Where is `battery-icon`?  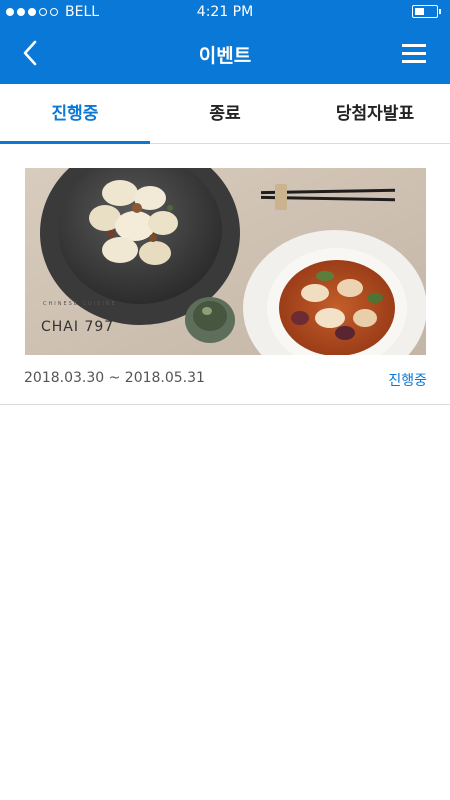 battery-icon is located at coordinates (426, 11).